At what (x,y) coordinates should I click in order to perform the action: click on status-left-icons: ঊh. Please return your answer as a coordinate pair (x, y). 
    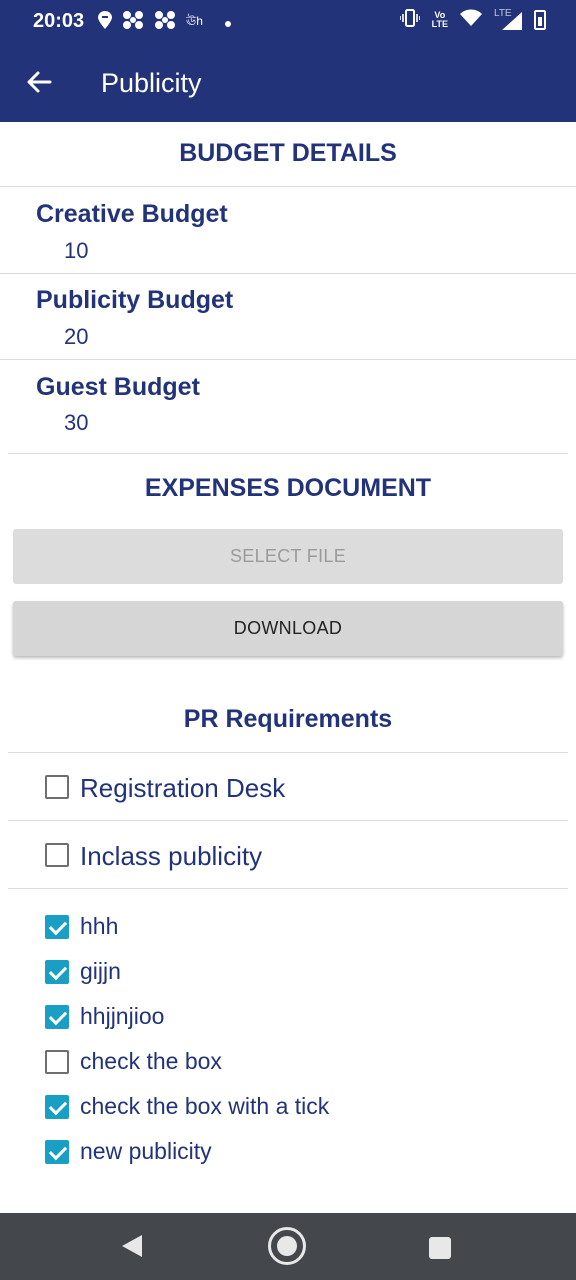
    Looking at the image, I should click on (164, 22).